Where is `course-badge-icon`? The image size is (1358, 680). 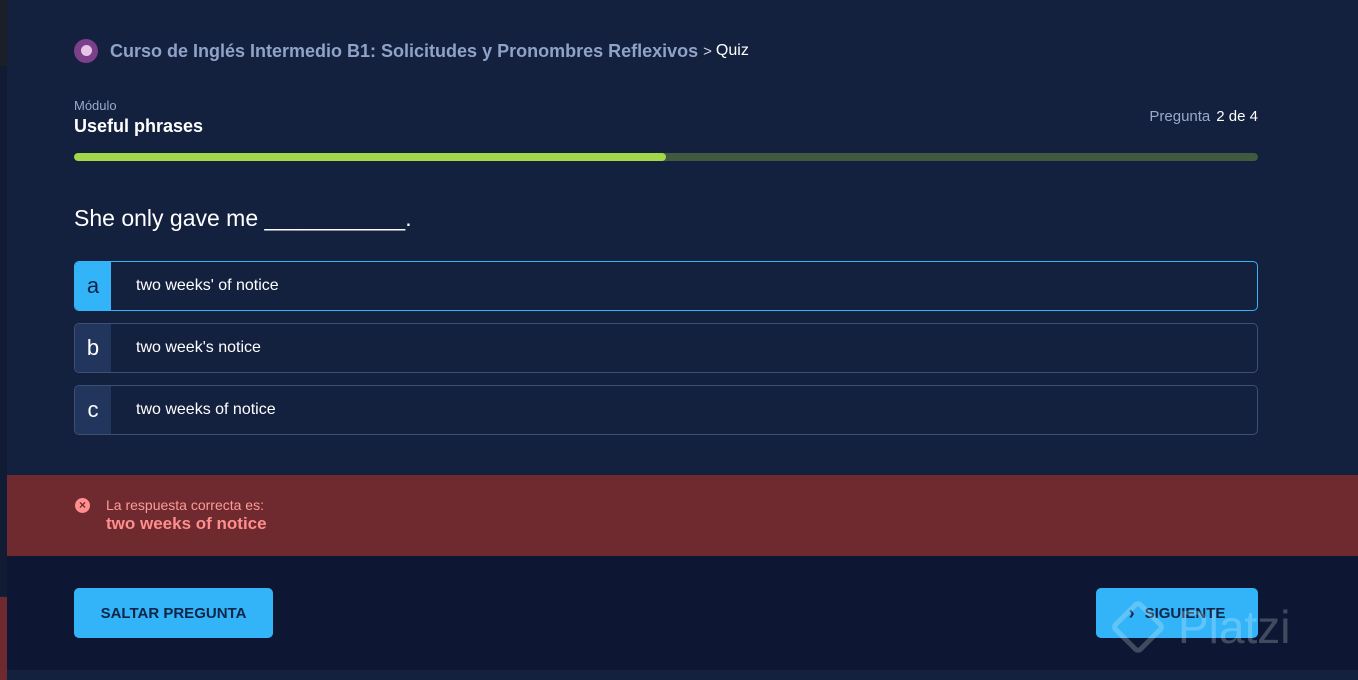
course-badge-icon is located at coordinates (86, 51).